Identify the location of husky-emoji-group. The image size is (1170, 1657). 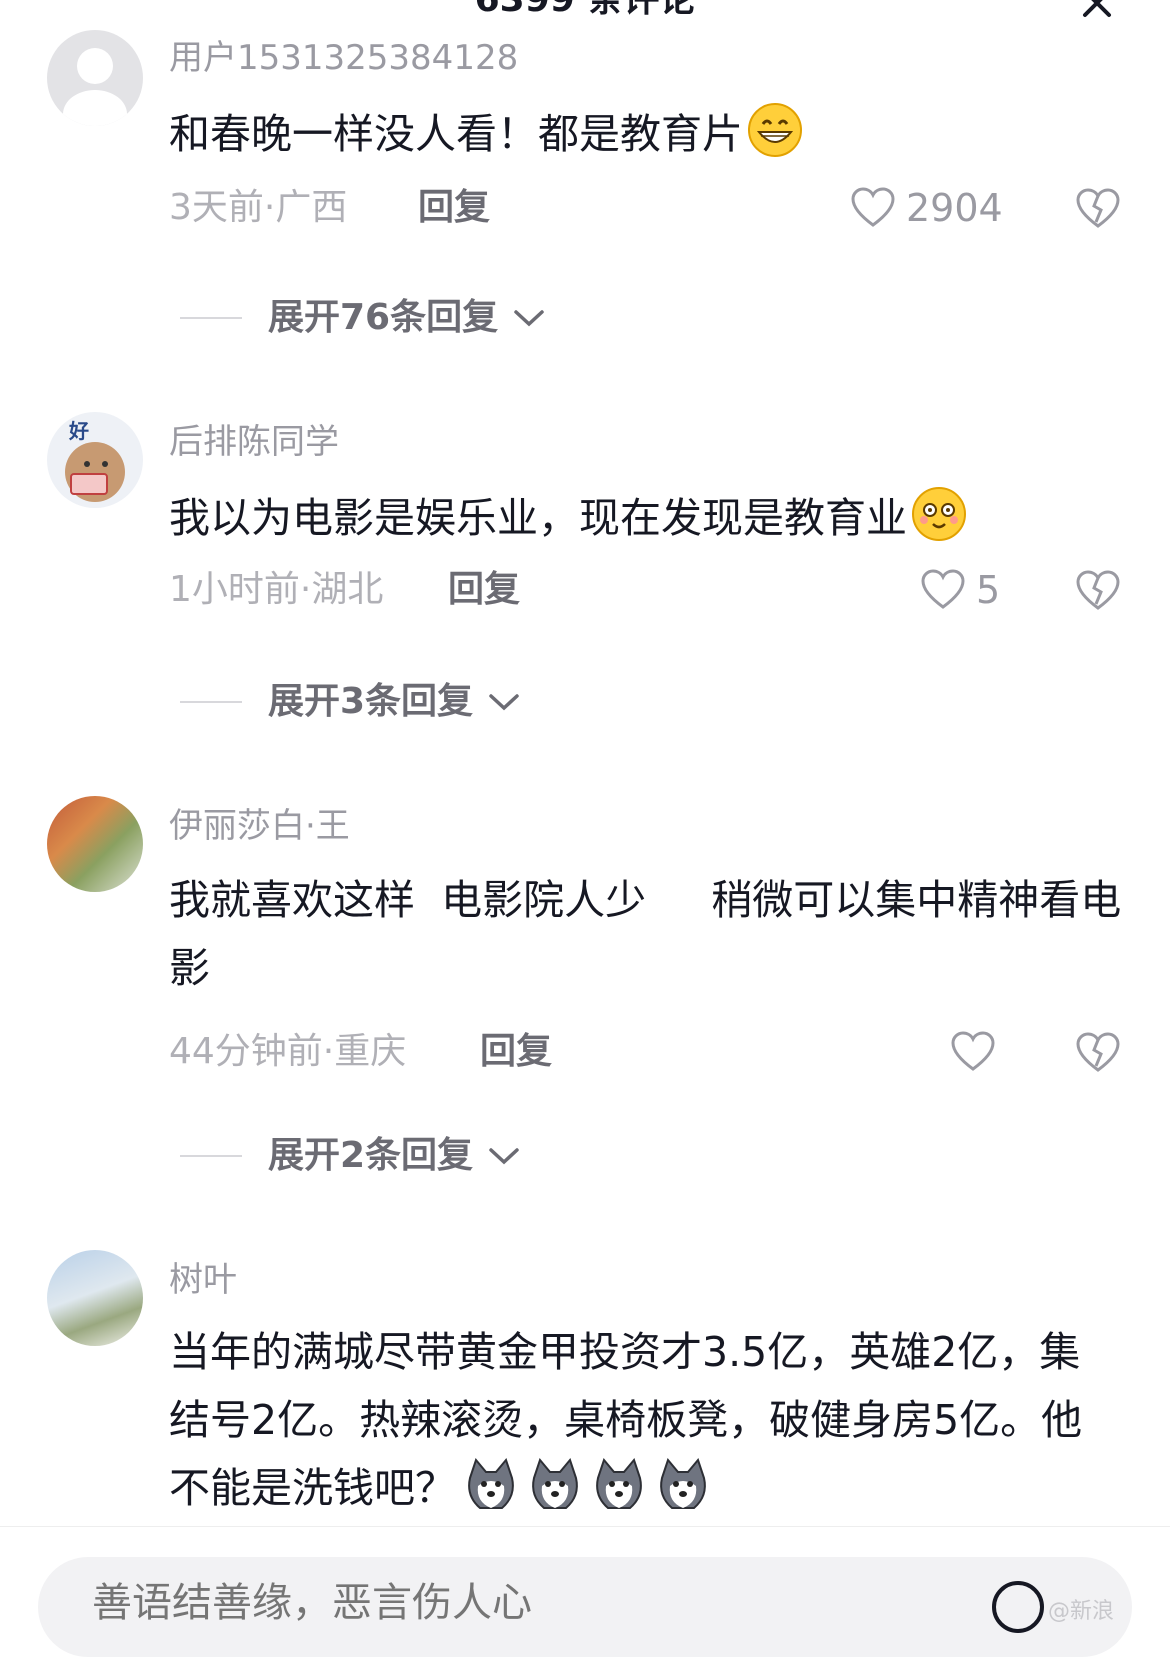
(584, 1484).